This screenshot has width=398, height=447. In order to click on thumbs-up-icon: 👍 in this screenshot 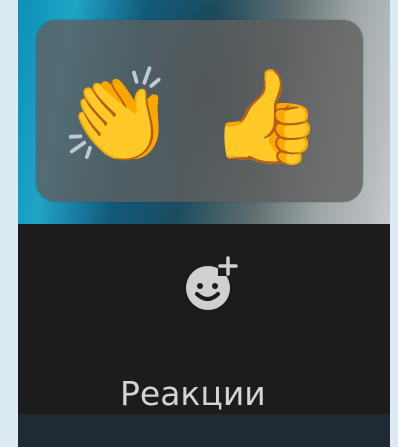, I will do `click(266, 117)`.